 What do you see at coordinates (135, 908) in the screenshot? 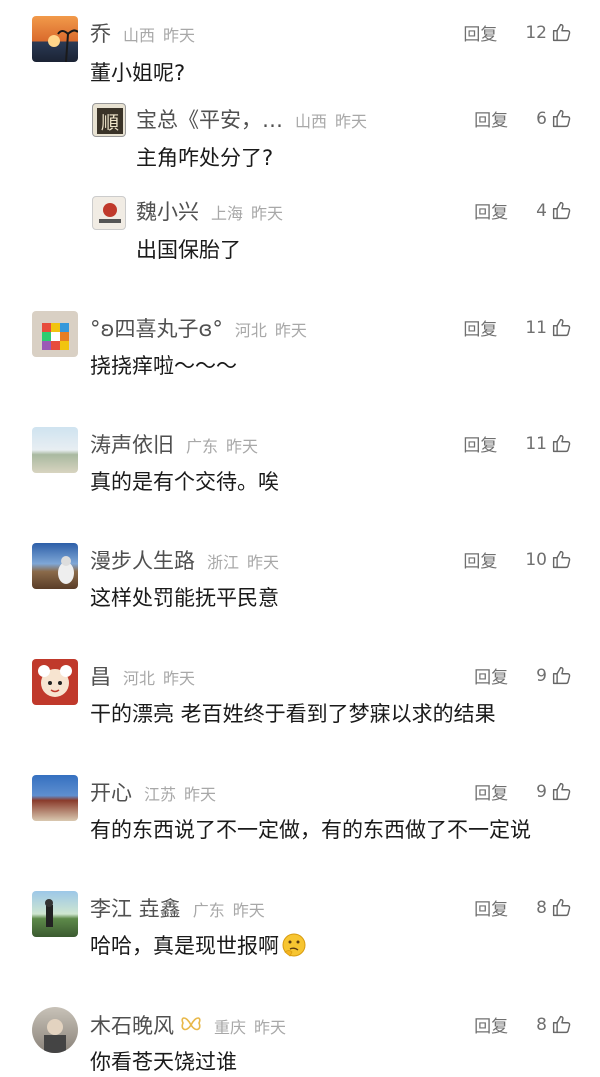
I see `username: 李江 垚鑫` at bounding box center [135, 908].